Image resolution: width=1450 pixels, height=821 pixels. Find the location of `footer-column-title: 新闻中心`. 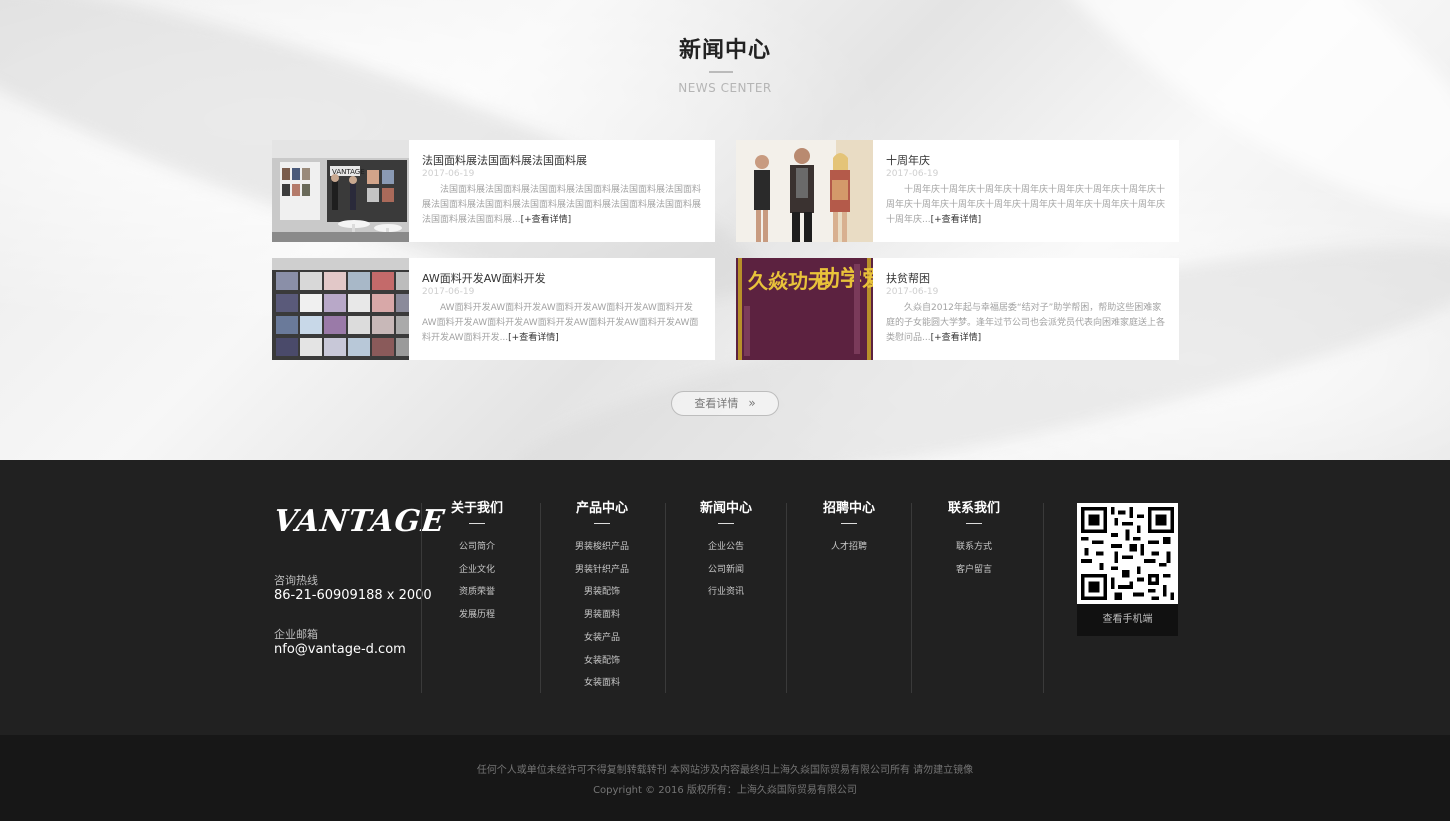

footer-column-title: 新闻中心 is located at coordinates (726, 509).